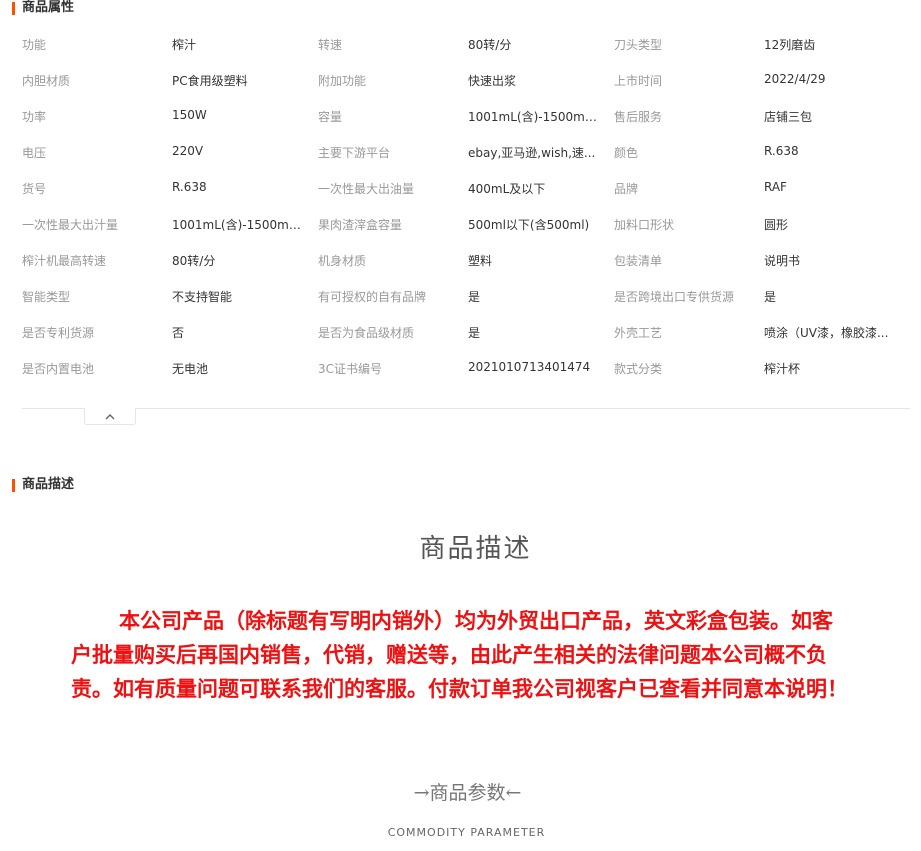 The width and height of the screenshot is (921, 851). I want to click on attributes-title-label: 商品属性, so click(48, 7).